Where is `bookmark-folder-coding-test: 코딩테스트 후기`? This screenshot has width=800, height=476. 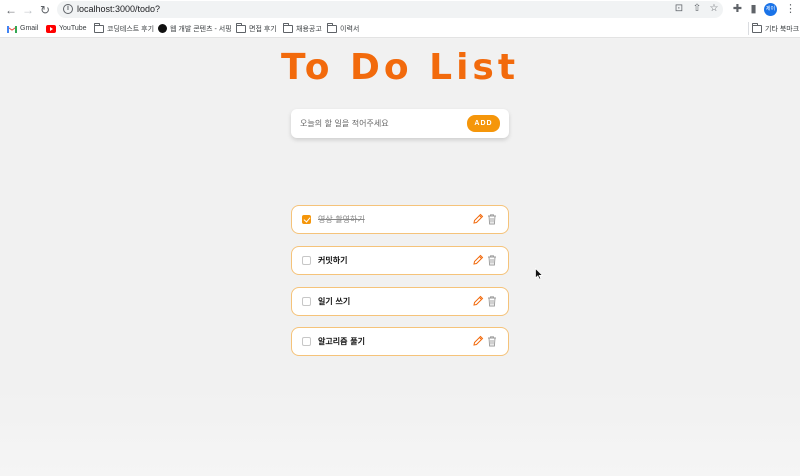
bookmark-folder-coding-test: 코딩테스트 후기 is located at coordinates (124, 28).